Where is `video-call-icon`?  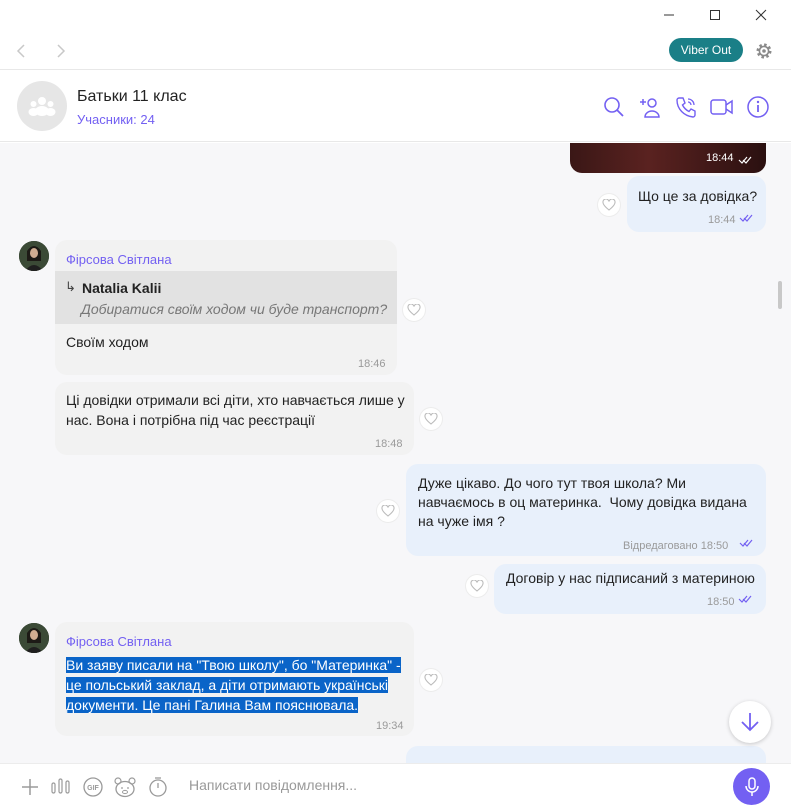
video-call-icon is located at coordinates (722, 107).